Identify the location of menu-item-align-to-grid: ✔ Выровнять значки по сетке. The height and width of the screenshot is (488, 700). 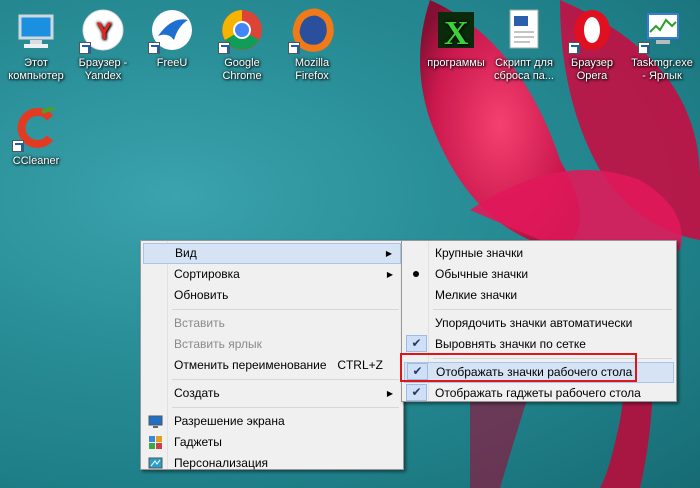
(539, 344).